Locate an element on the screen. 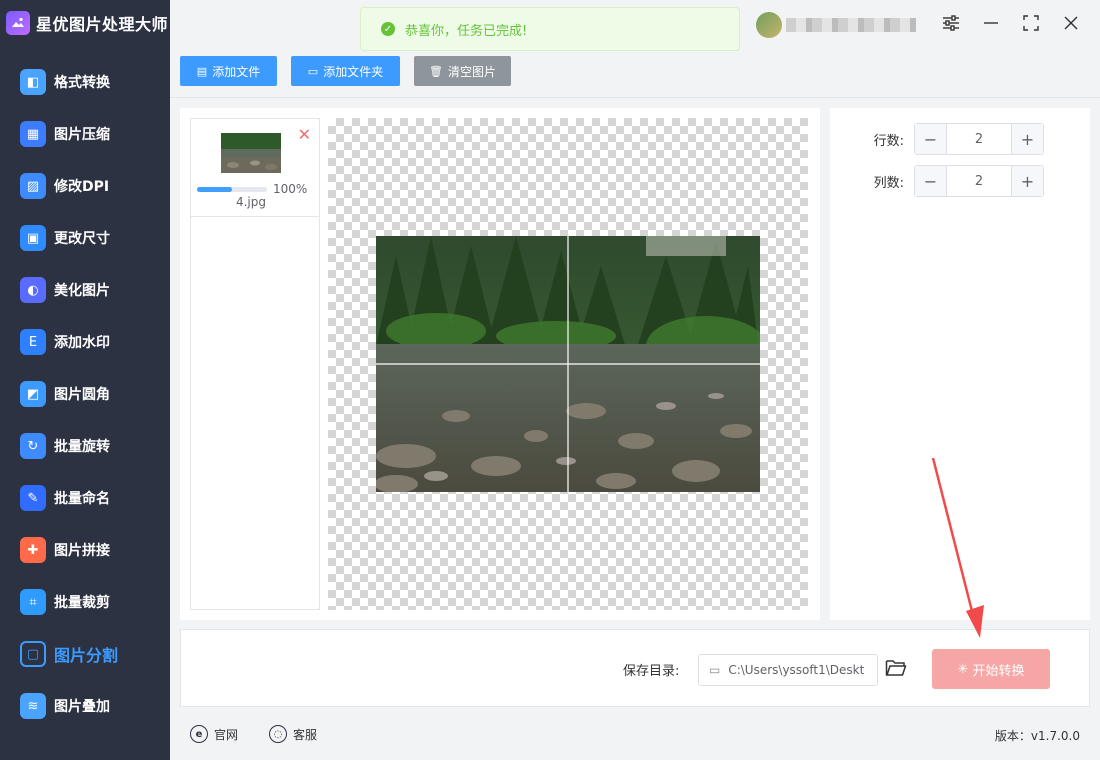 This screenshot has height=760, width=1100. columns-value: 2 is located at coordinates (979, 181).